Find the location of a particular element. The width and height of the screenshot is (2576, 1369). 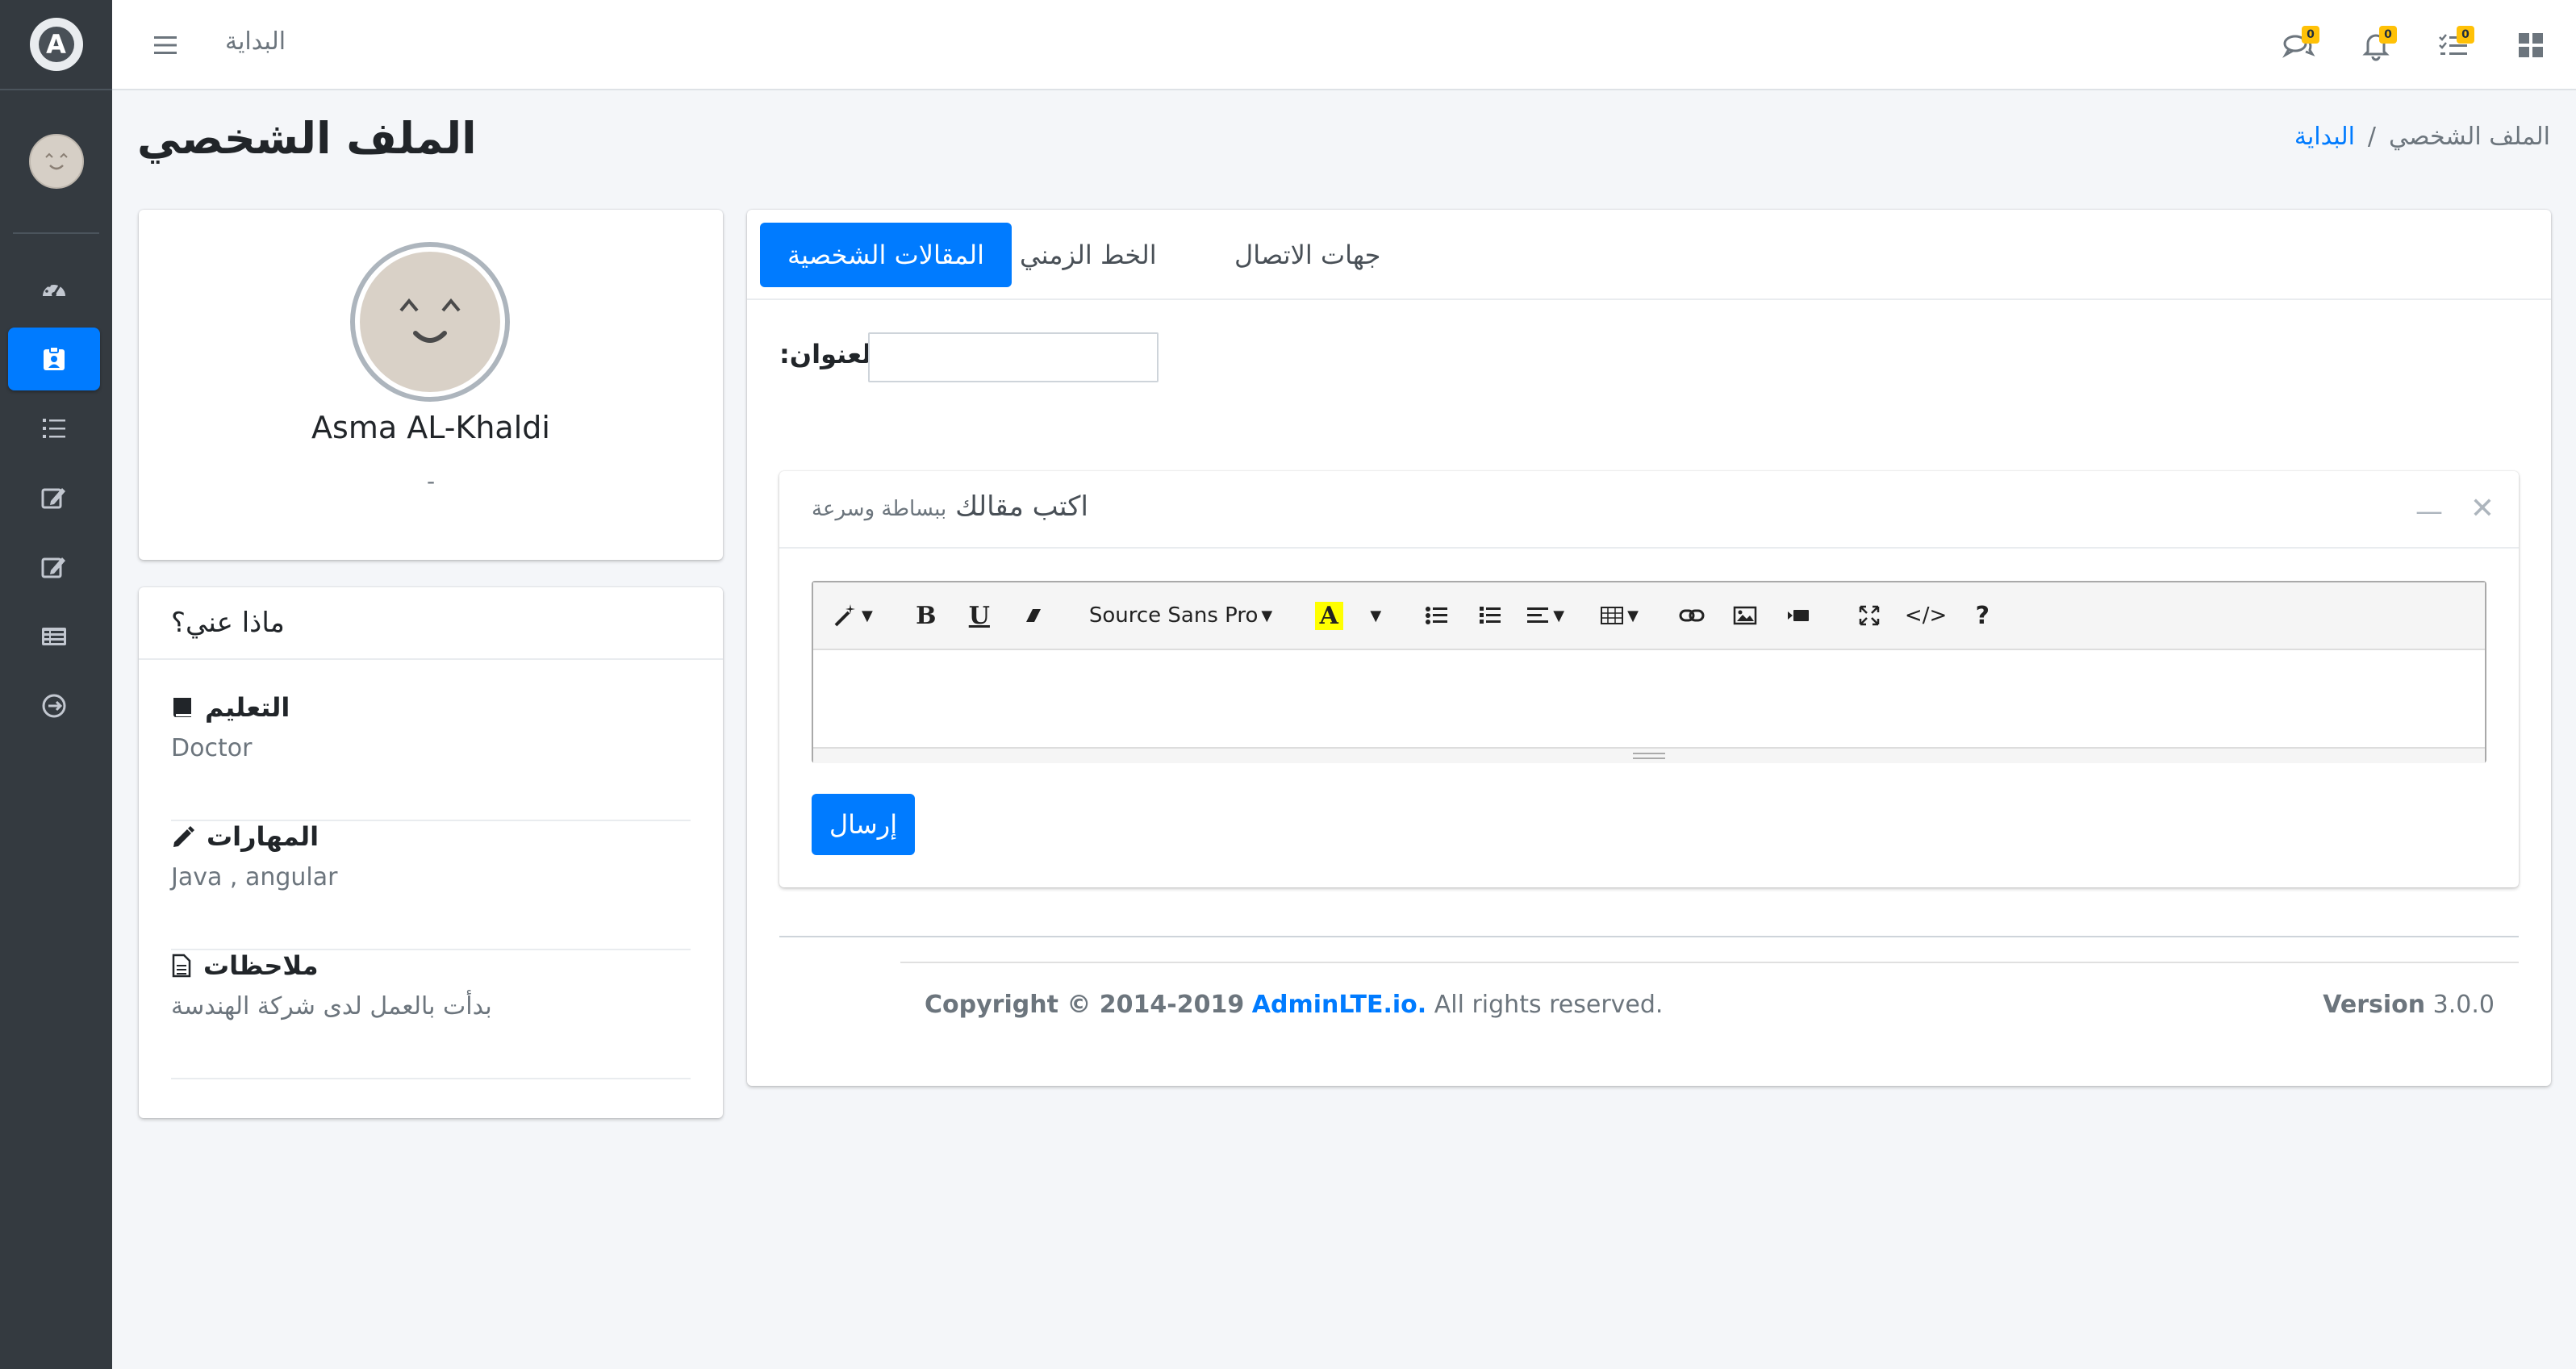

id-badge-icon is located at coordinates (55, 358).